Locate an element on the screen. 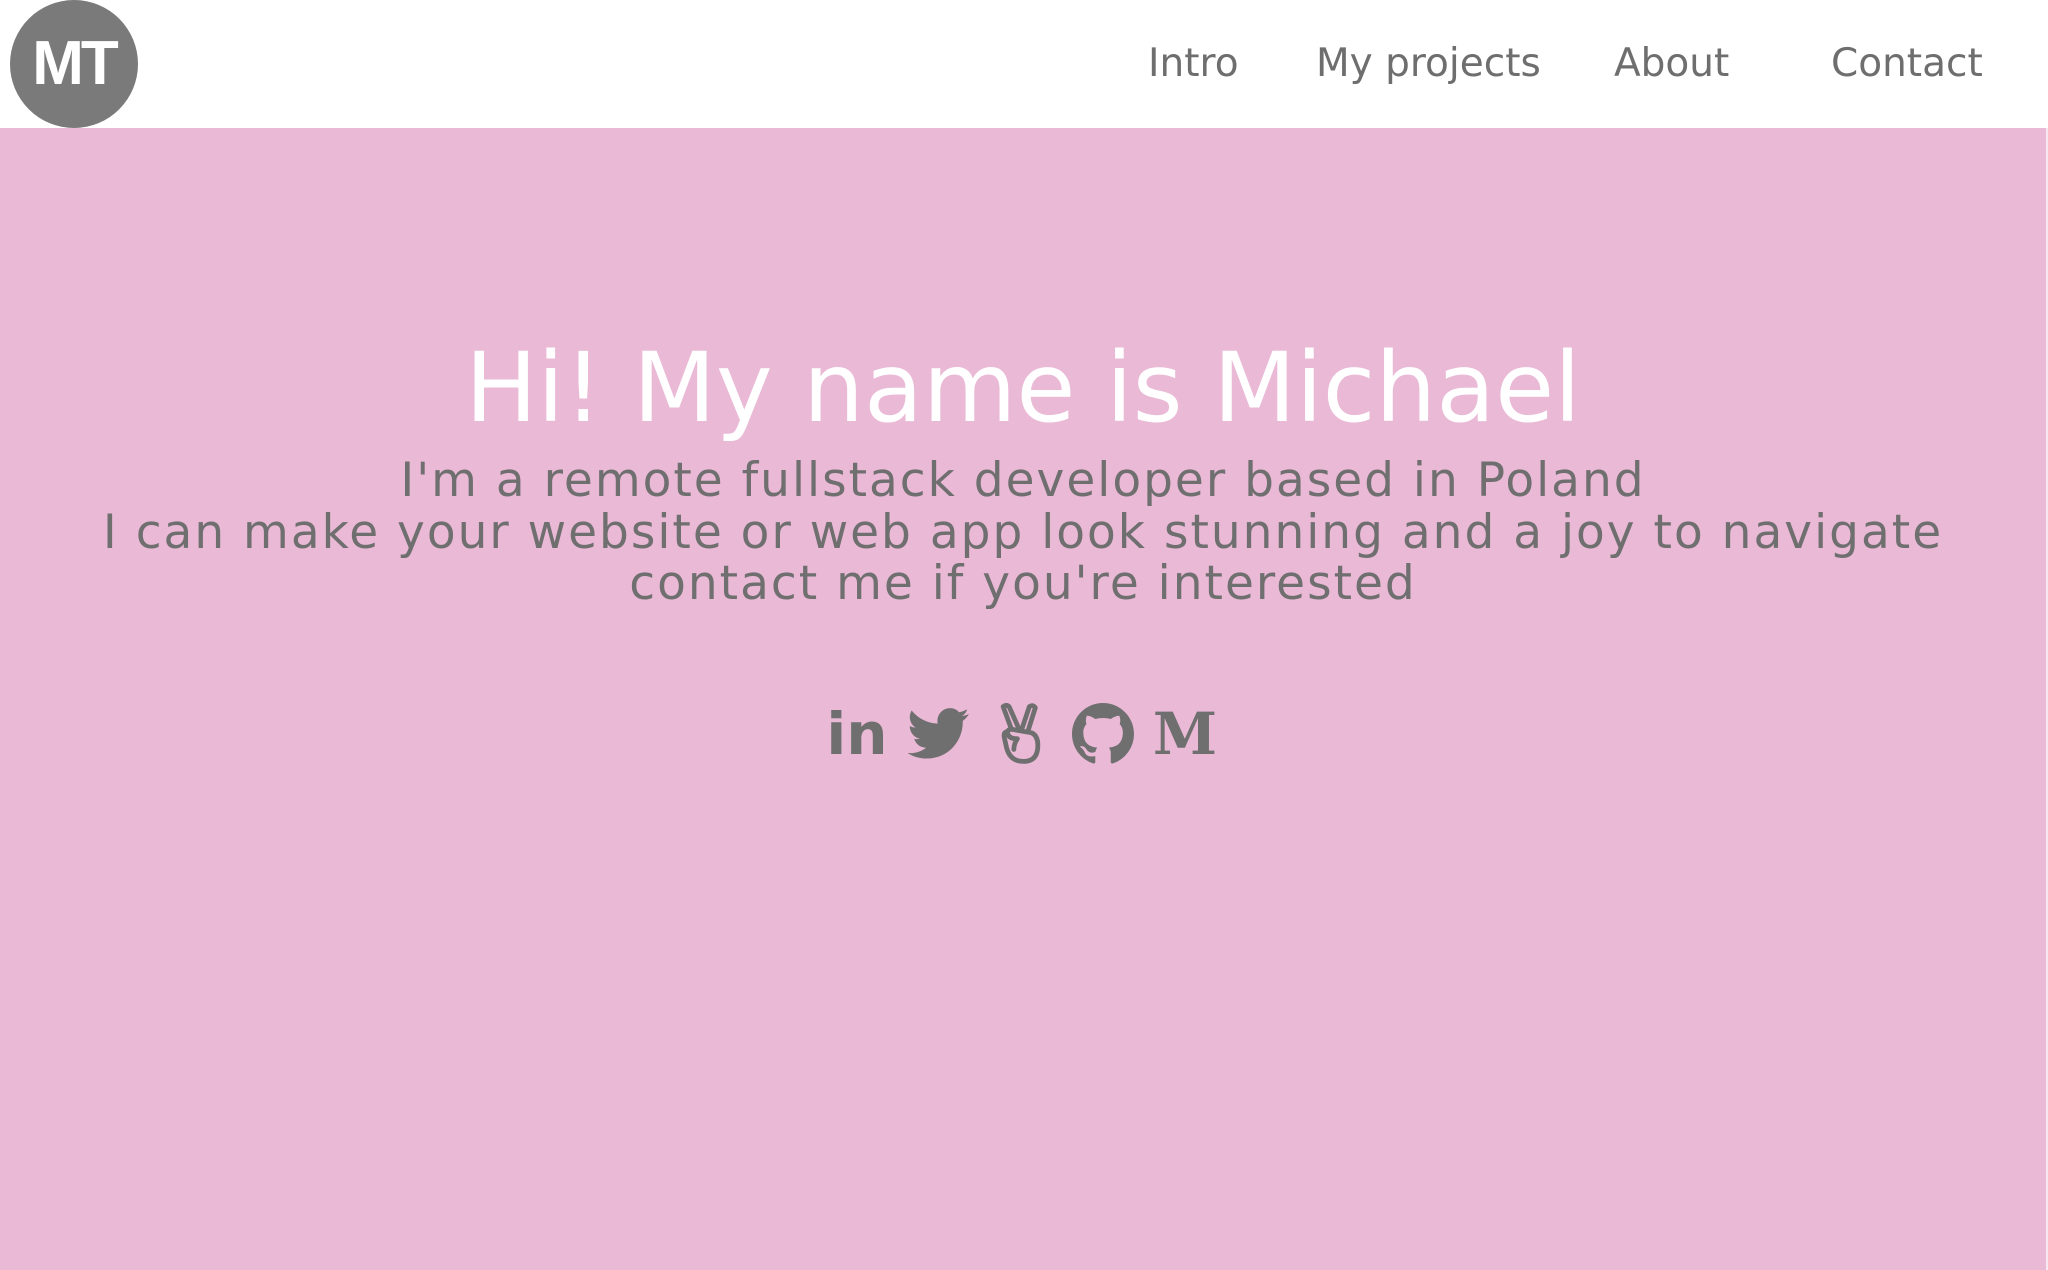 This screenshot has width=2048, height=1270. angellist-link is located at coordinates (1021, 734).